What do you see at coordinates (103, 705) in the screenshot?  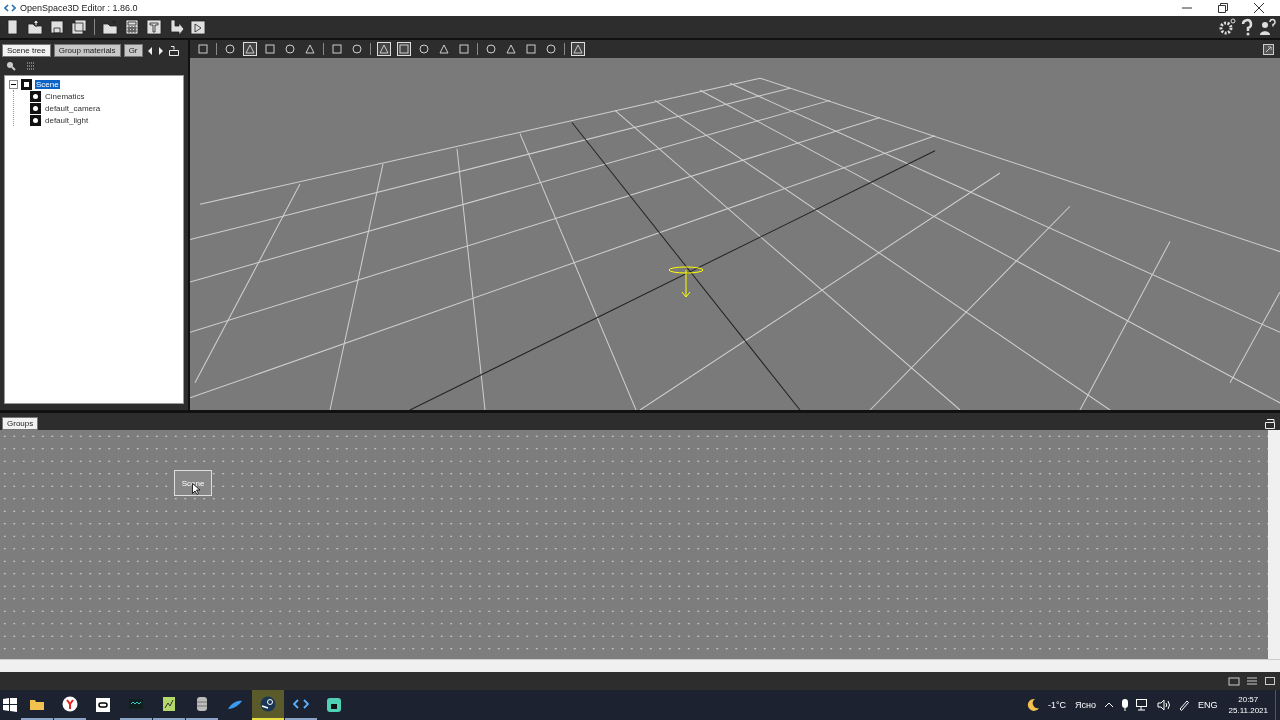 I see `headset-app-icon` at bounding box center [103, 705].